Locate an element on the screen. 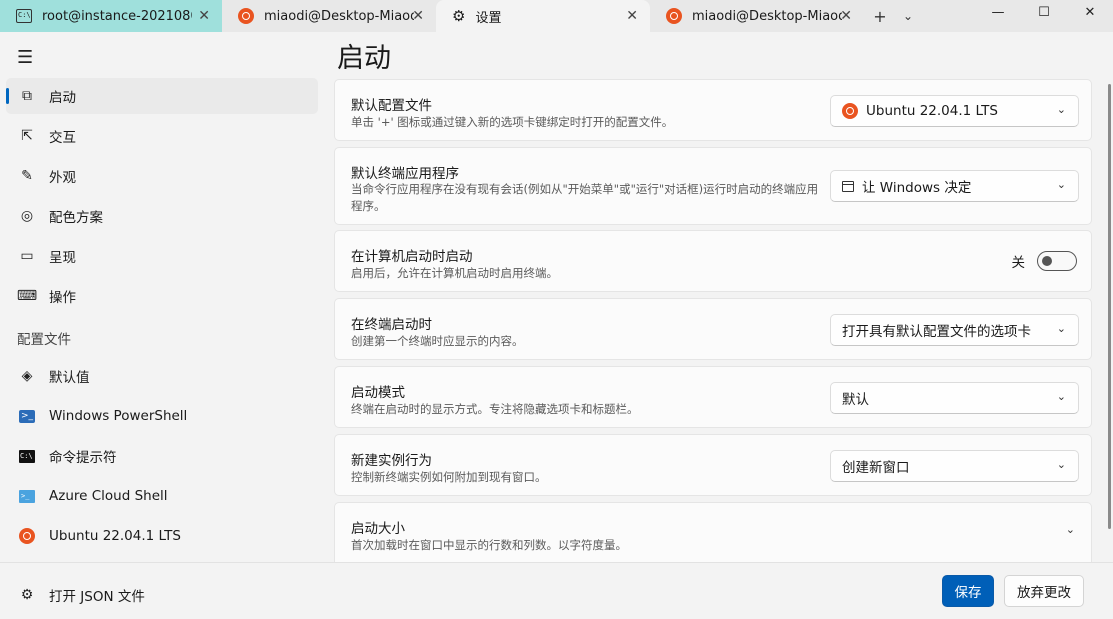 This screenshot has width=1113, height=619. tab-label: miaodi@Desktop-Miaodi is located at coordinates (339, 16).